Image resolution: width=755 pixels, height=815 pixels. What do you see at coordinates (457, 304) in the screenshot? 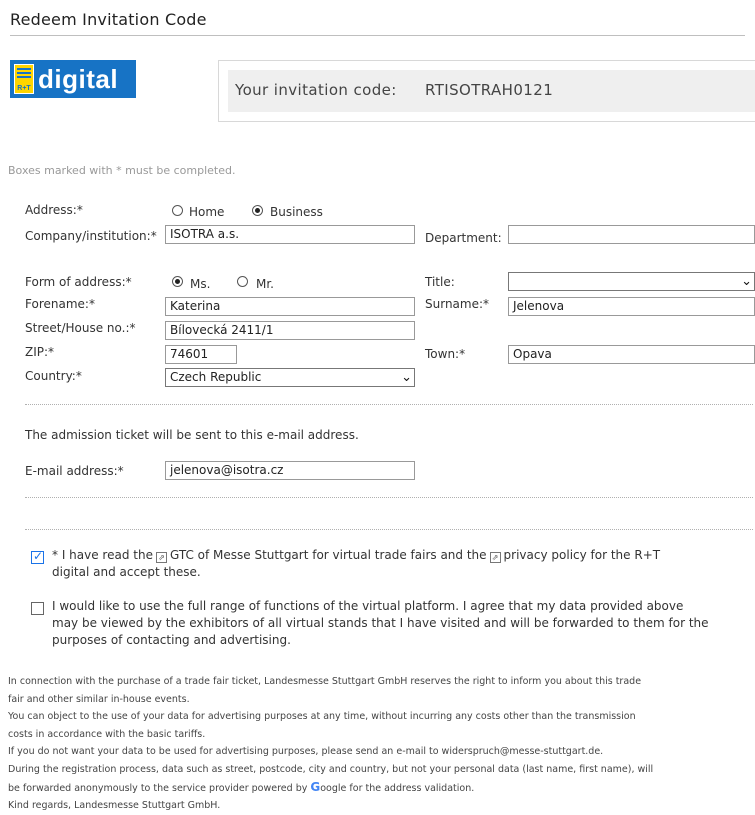
I see `surname-label: Surname:*` at bounding box center [457, 304].